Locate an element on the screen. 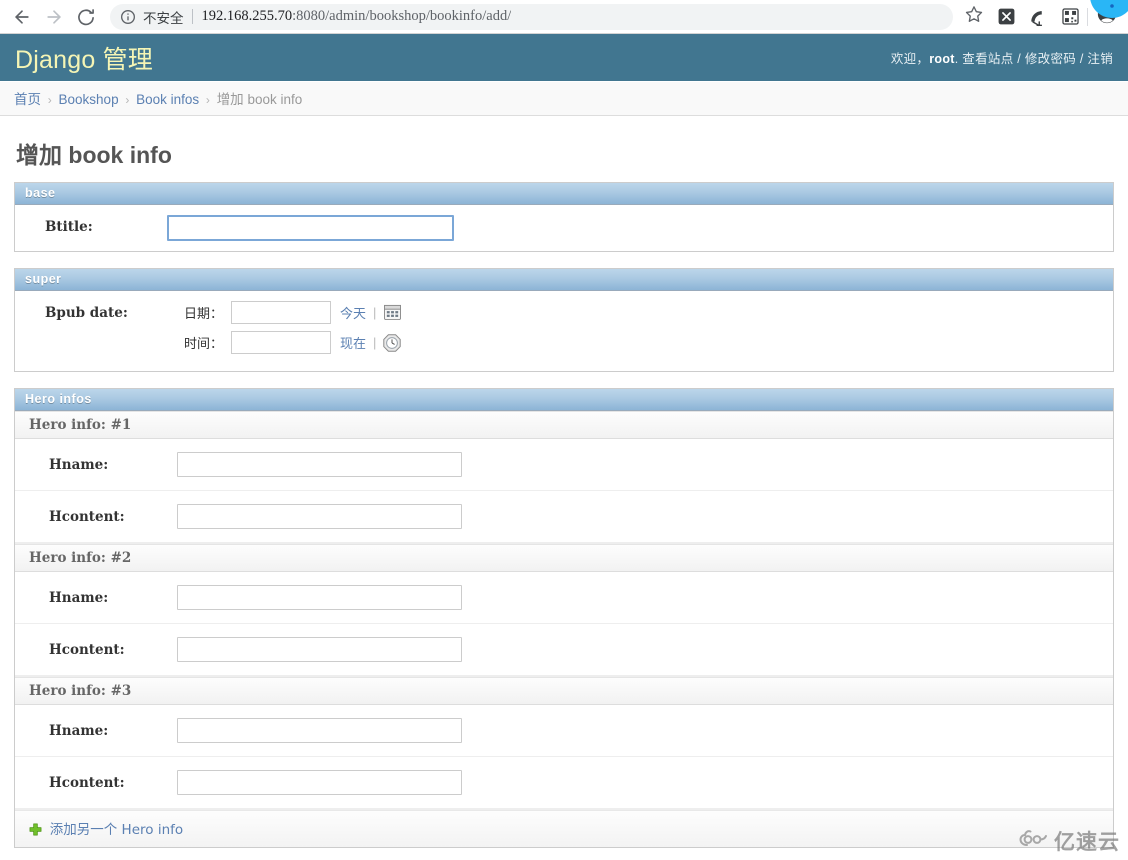 The image size is (1128, 860). inline-group-legend: Hero infos is located at coordinates (564, 400).